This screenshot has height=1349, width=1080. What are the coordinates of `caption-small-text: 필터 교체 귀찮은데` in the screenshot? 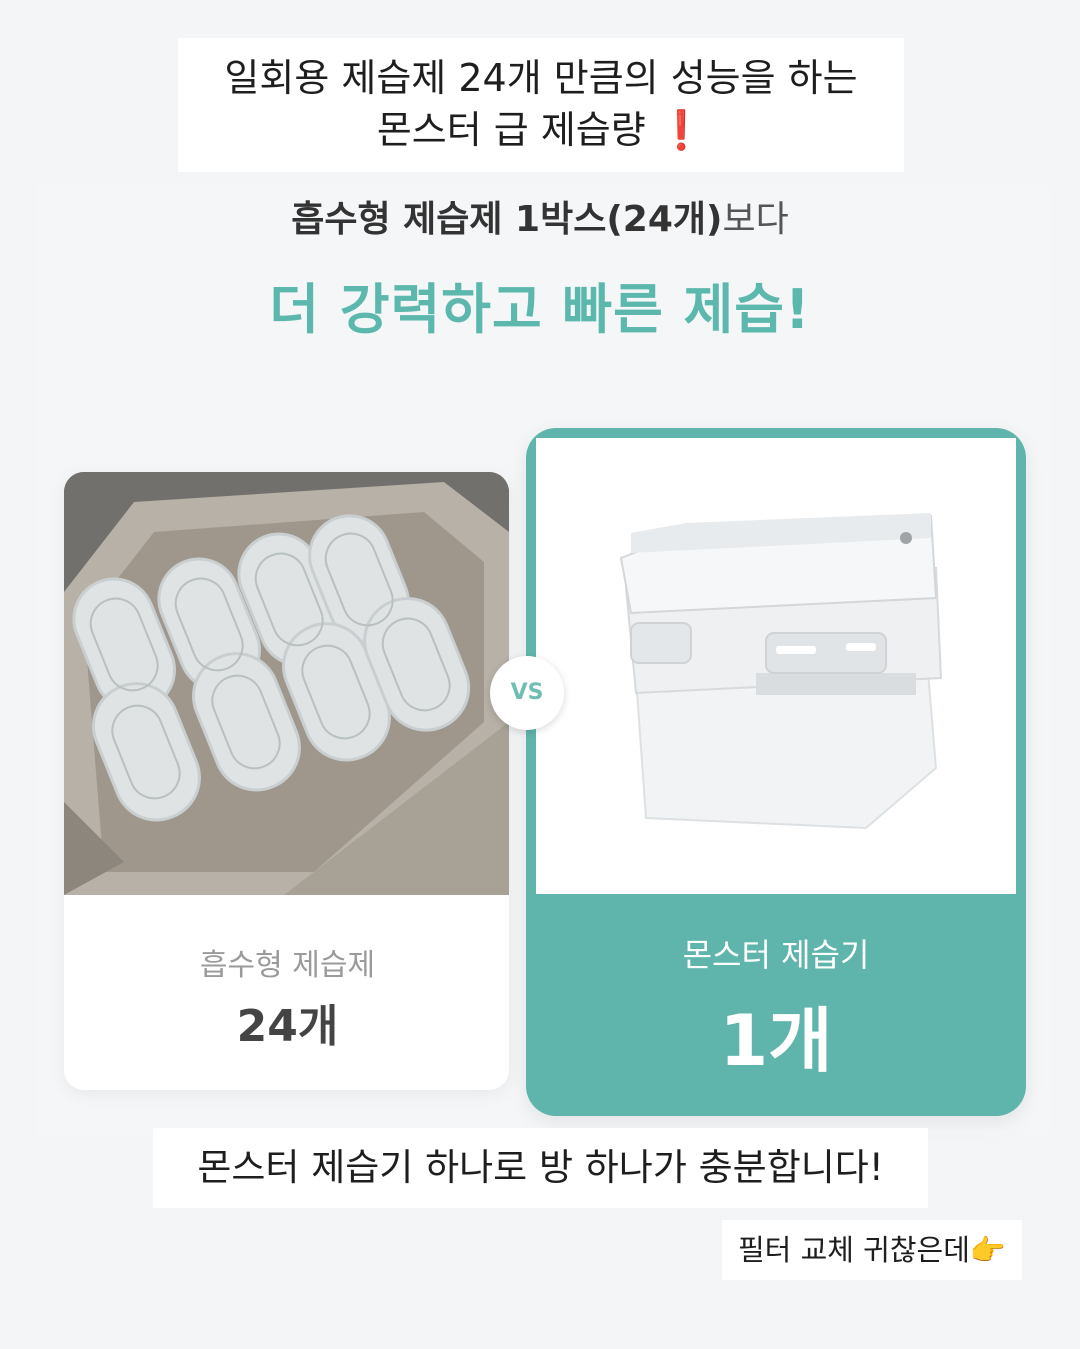 It's located at (854, 1250).